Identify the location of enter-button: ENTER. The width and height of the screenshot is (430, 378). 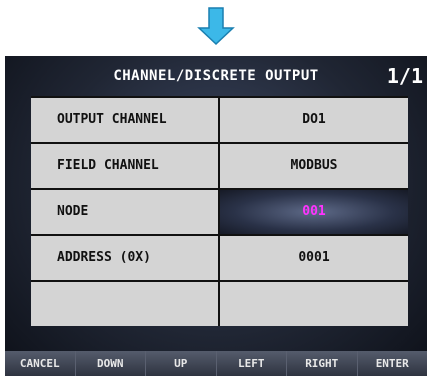
(391, 363).